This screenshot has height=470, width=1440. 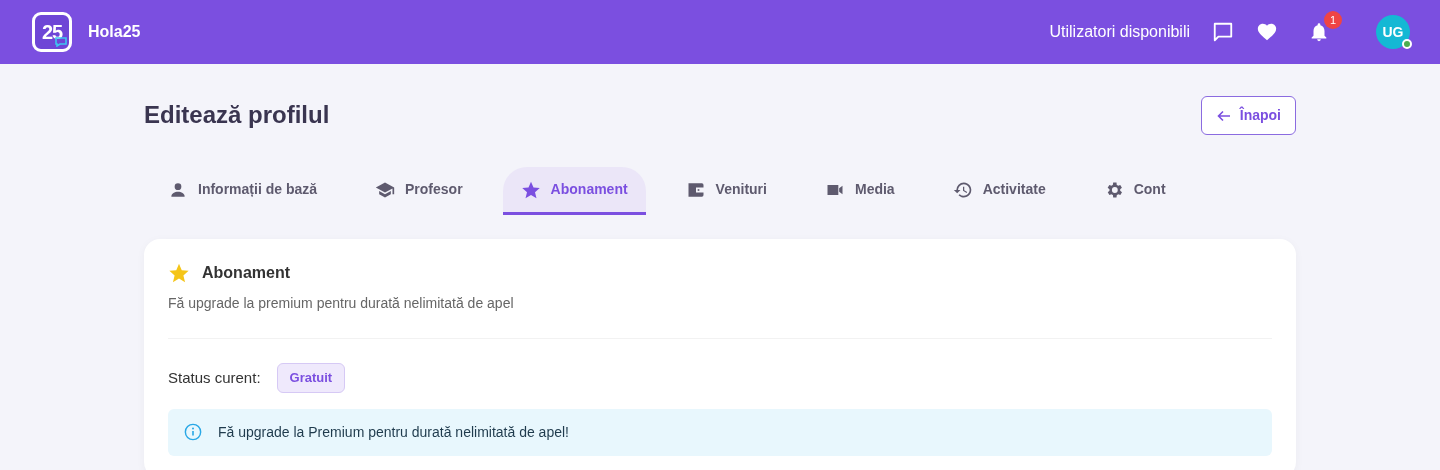 What do you see at coordinates (999, 191) in the screenshot?
I see `tab: Activitate` at bounding box center [999, 191].